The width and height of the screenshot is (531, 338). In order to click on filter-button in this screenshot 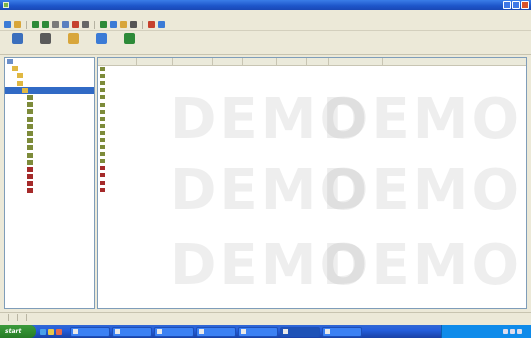, I will do `click(73, 43)`.